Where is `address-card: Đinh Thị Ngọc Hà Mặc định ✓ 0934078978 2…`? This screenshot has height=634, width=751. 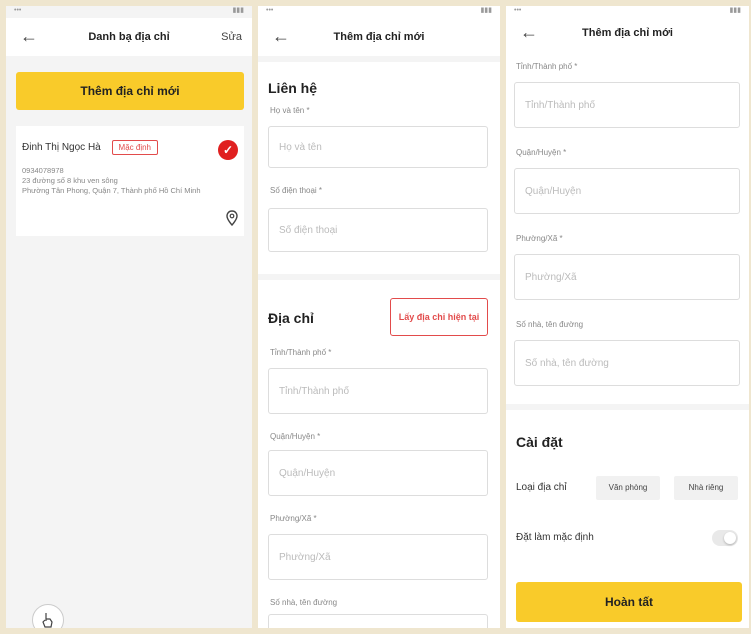 address-card: Đinh Thị Ngọc Hà Mặc định ✓ 0934078978 2… is located at coordinates (130, 181).